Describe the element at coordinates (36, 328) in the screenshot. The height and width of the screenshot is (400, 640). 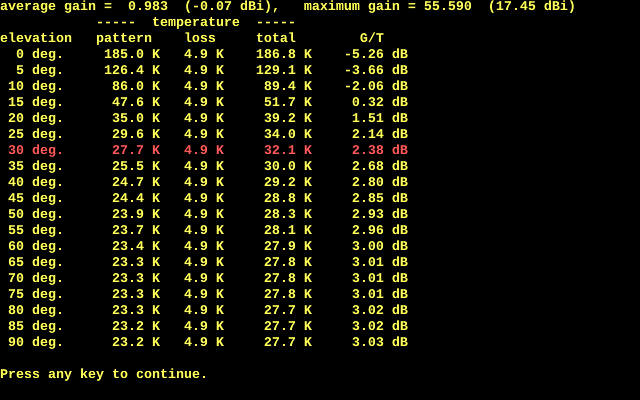
I see `table-cell: 85 deg.` at that location.